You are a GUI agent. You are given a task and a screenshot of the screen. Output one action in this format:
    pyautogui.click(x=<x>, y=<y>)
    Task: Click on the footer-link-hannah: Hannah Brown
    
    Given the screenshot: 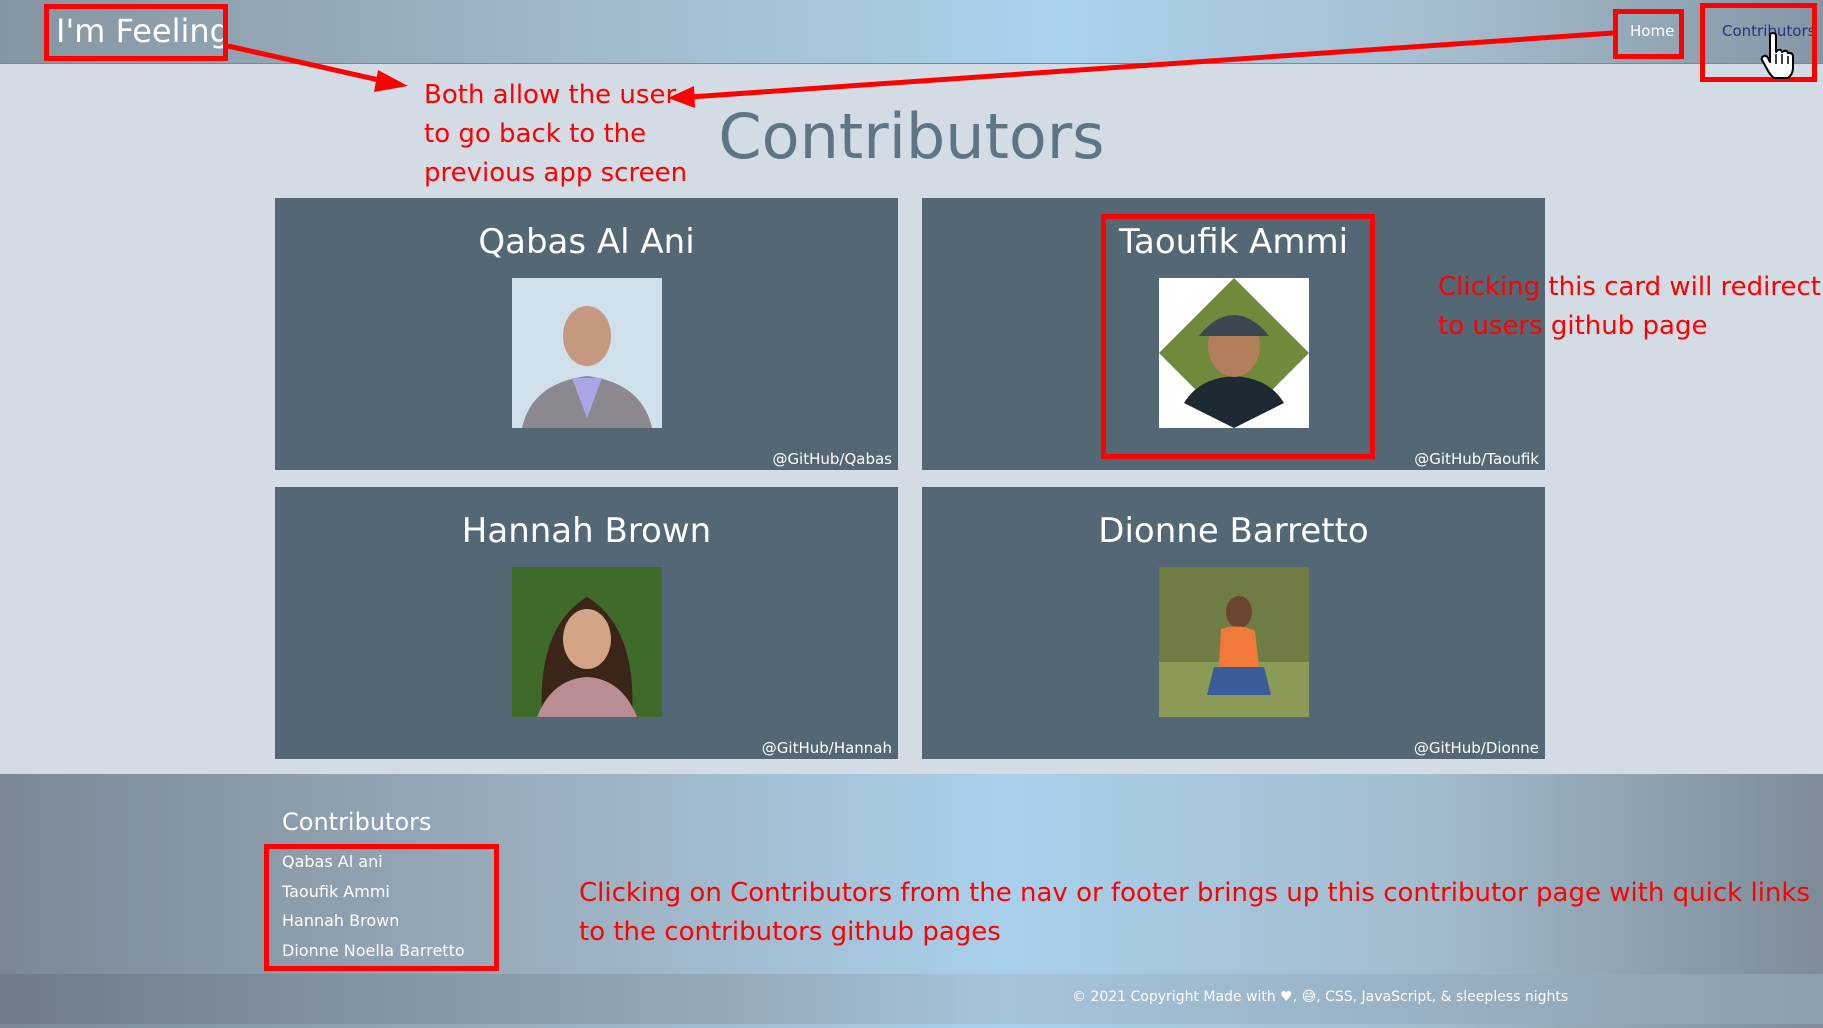 What is the action you would take?
    pyautogui.click(x=340, y=920)
    